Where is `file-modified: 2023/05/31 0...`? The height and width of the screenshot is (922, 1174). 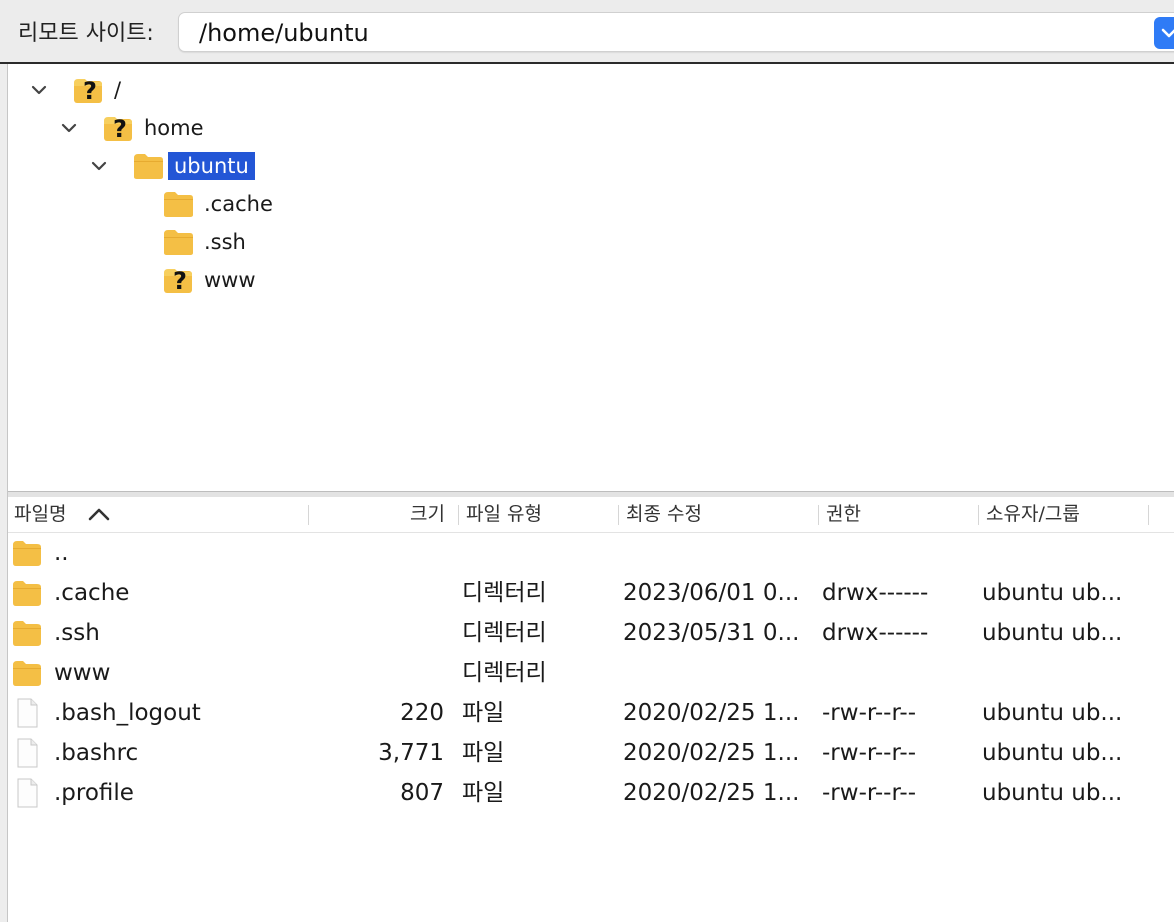 file-modified: 2023/05/31 0... is located at coordinates (711, 633).